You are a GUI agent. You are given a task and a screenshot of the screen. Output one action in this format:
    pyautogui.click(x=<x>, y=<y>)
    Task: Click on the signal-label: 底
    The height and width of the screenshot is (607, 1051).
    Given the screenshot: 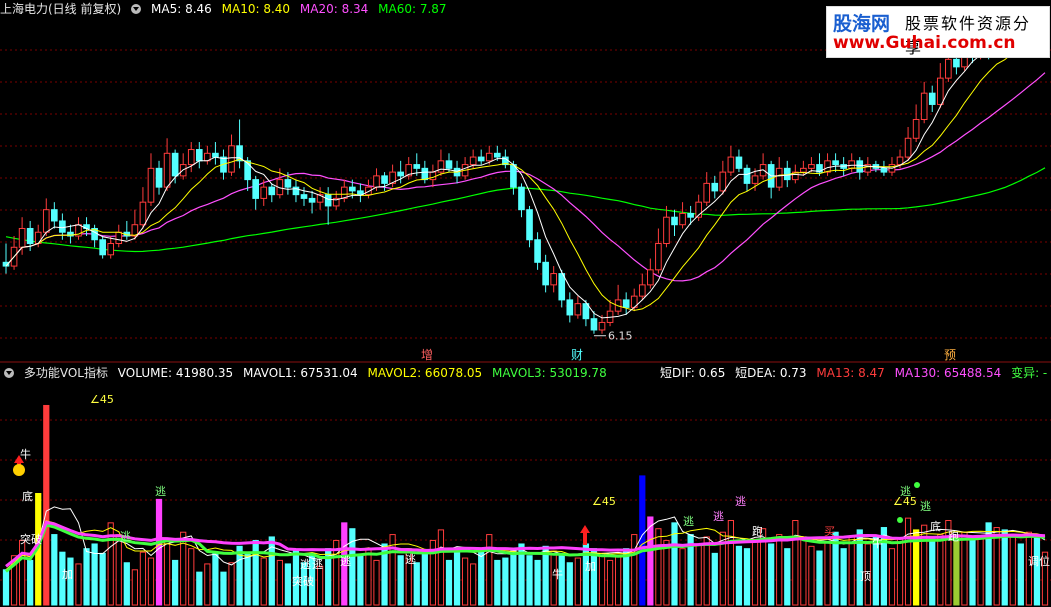 What is the action you would take?
    pyautogui.click(x=935, y=526)
    